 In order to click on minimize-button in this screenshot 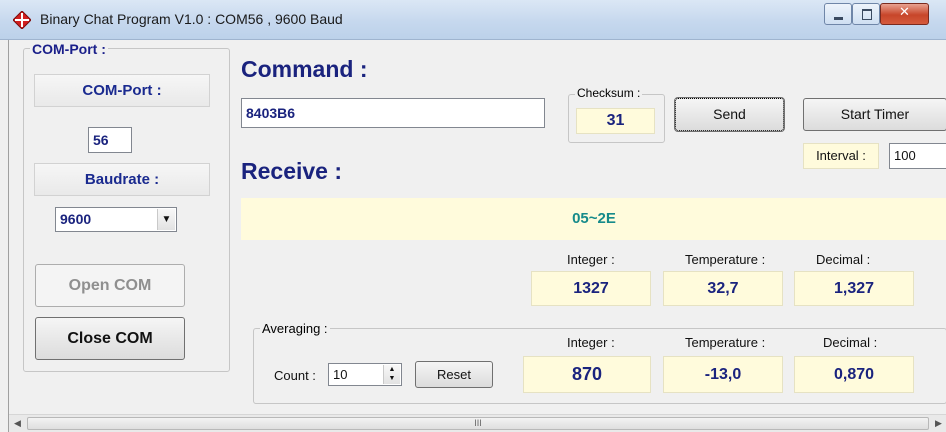, I will do `click(838, 14)`.